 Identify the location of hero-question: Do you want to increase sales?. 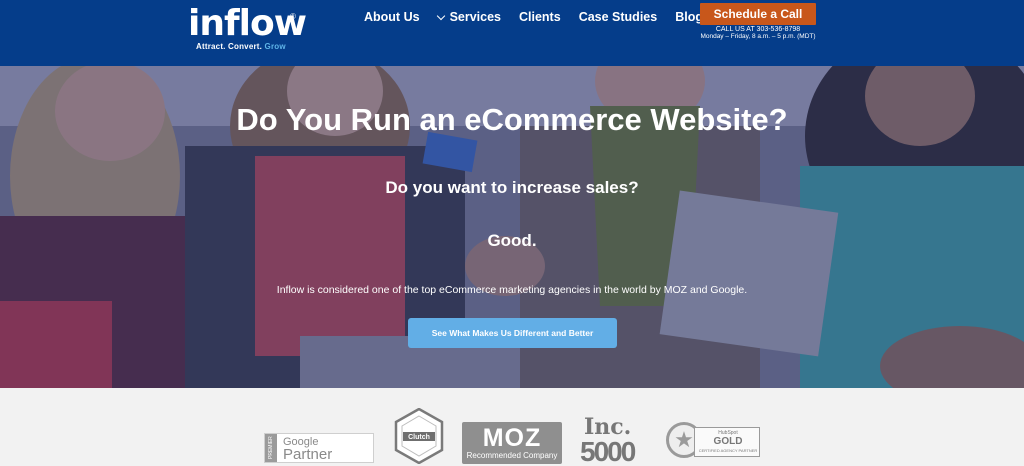
(512, 187).